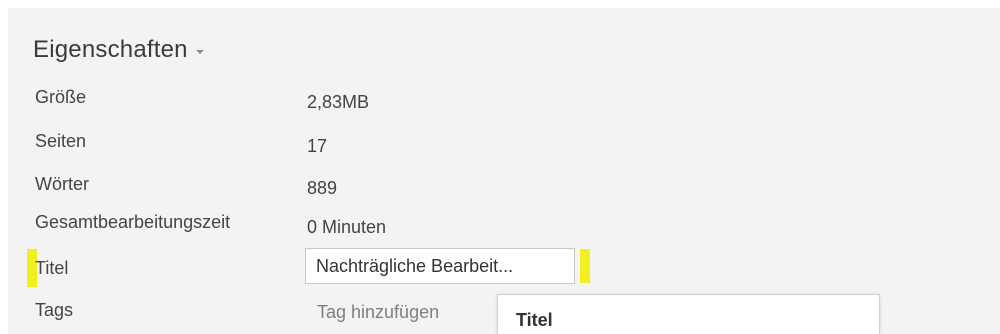 Image resolution: width=1000 pixels, height=334 pixels. What do you see at coordinates (61, 141) in the screenshot?
I see `property-label-pages: Seiten` at bounding box center [61, 141].